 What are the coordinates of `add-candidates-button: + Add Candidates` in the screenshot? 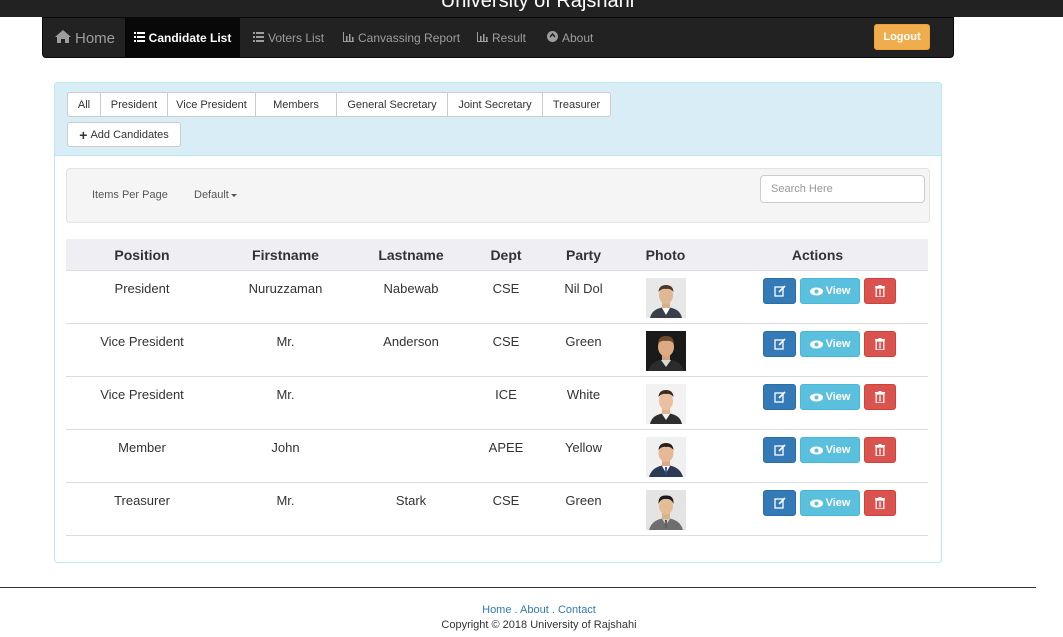 It's located at (124, 134).